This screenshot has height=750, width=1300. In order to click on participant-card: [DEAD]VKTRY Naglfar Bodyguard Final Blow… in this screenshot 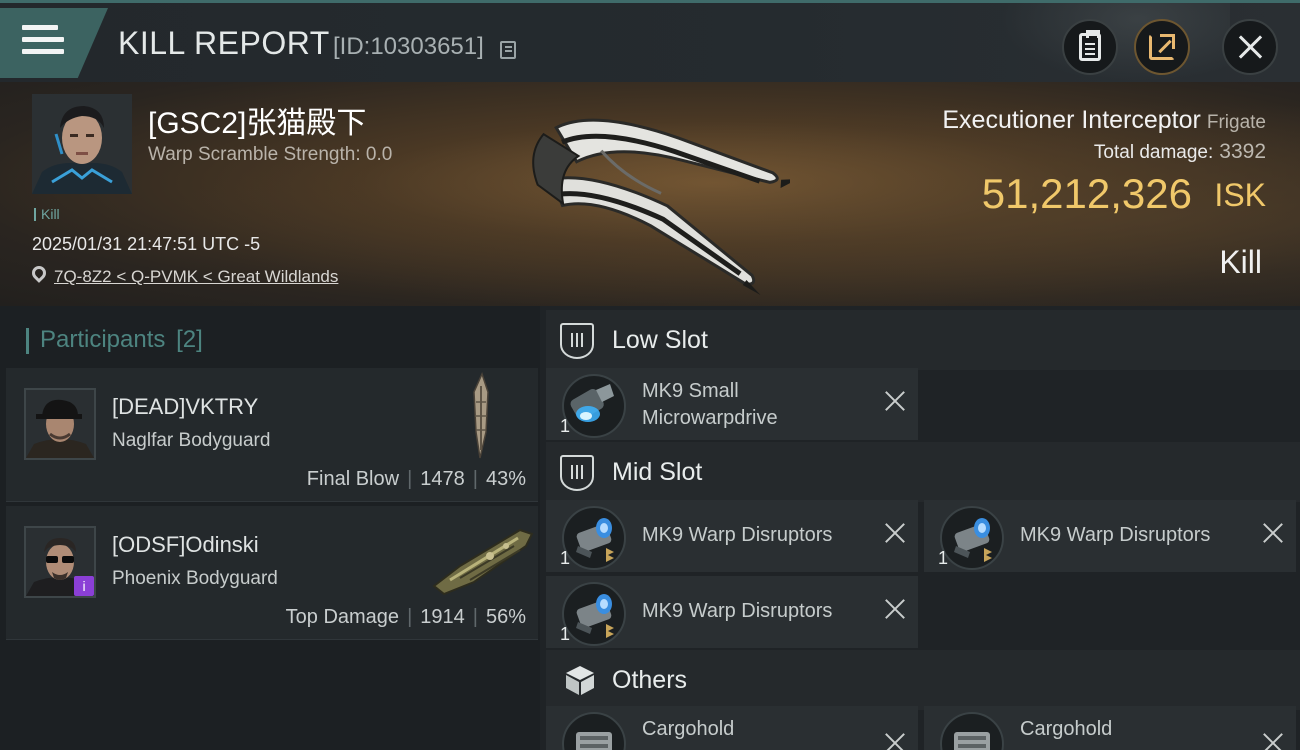, I will do `click(272, 435)`.